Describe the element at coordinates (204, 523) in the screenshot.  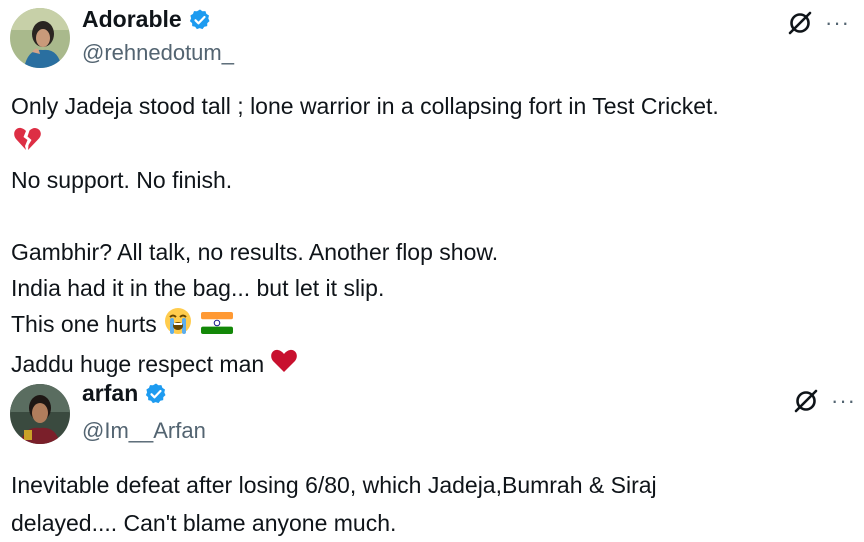
I see `tweet-line: delayed.... Can't blame anyone much.` at that location.